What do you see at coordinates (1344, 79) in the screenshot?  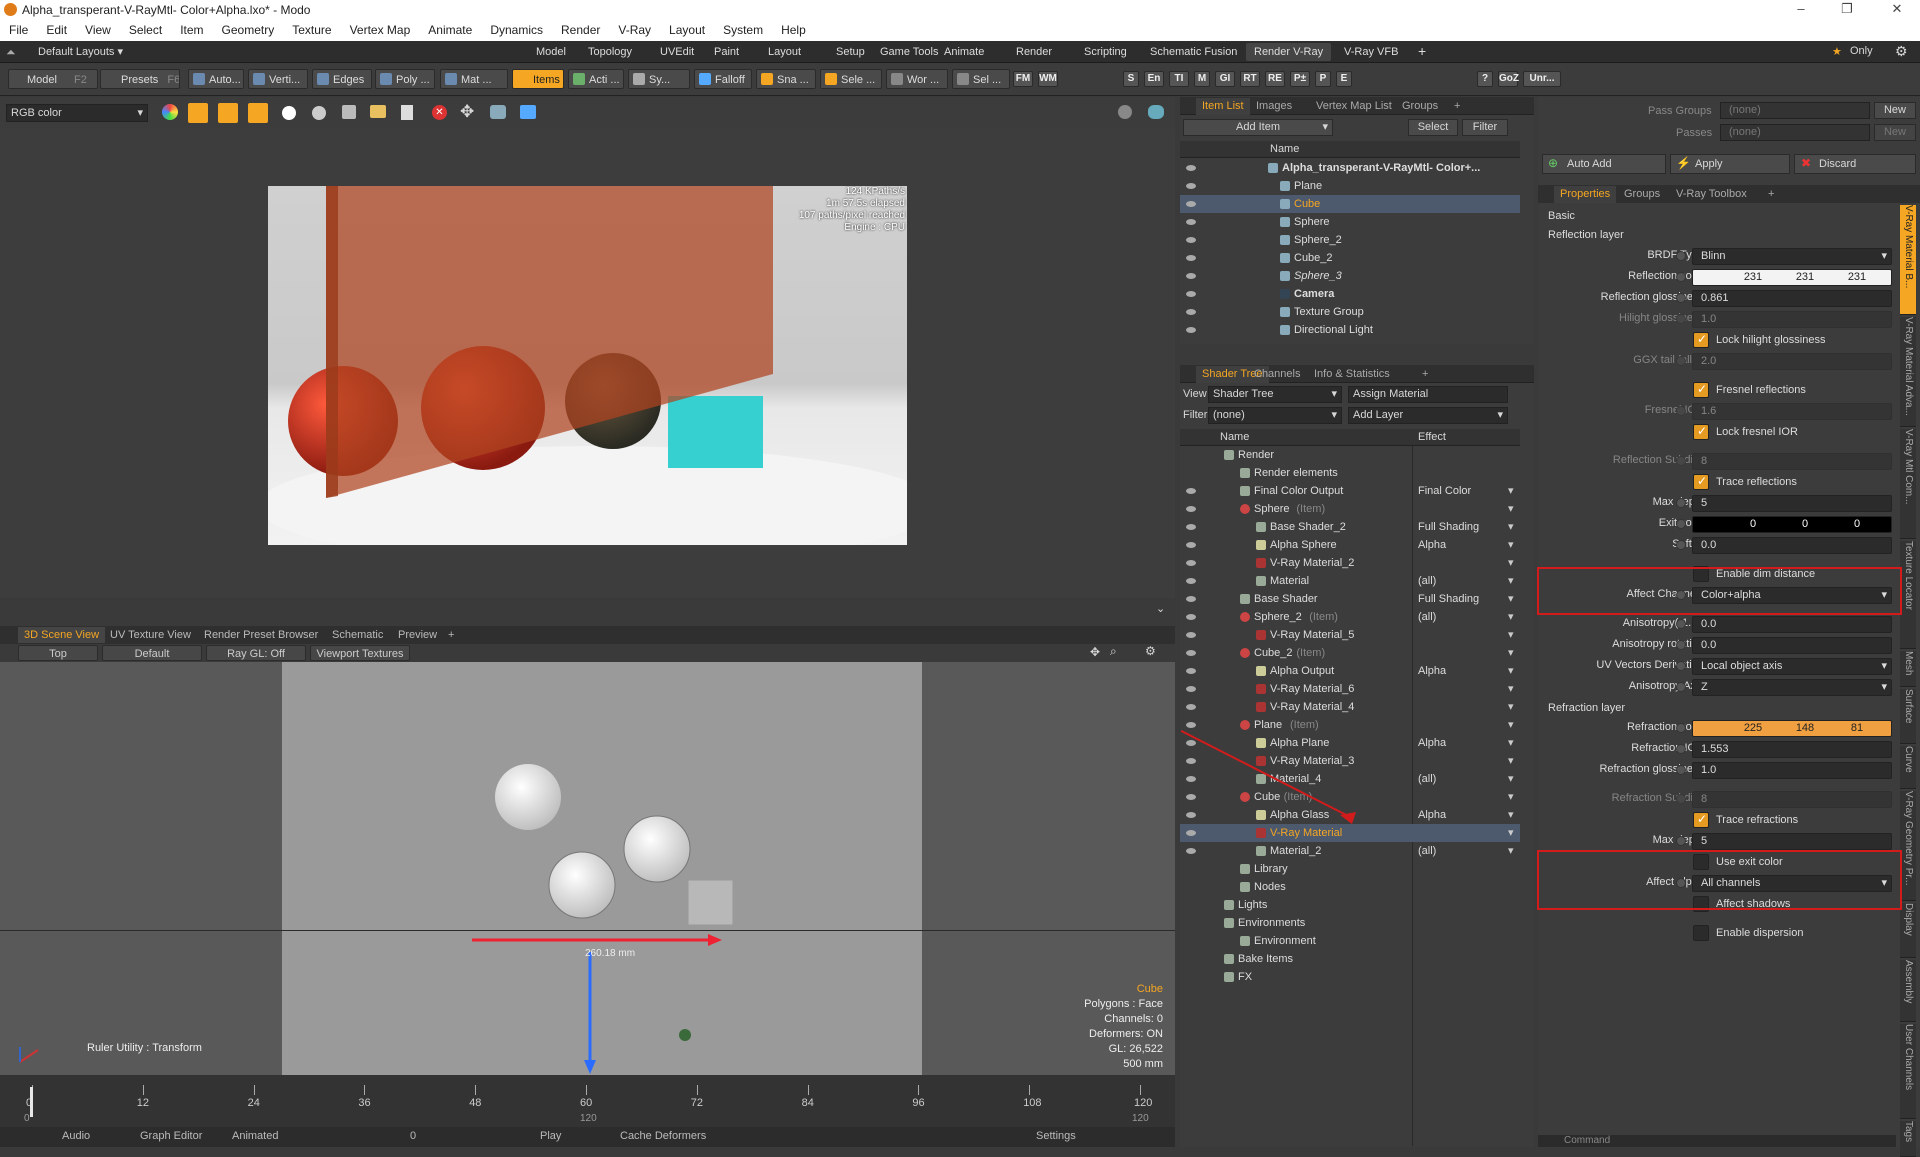 I see `tool-glyph-e: E` at bounding box center [1344, 79].